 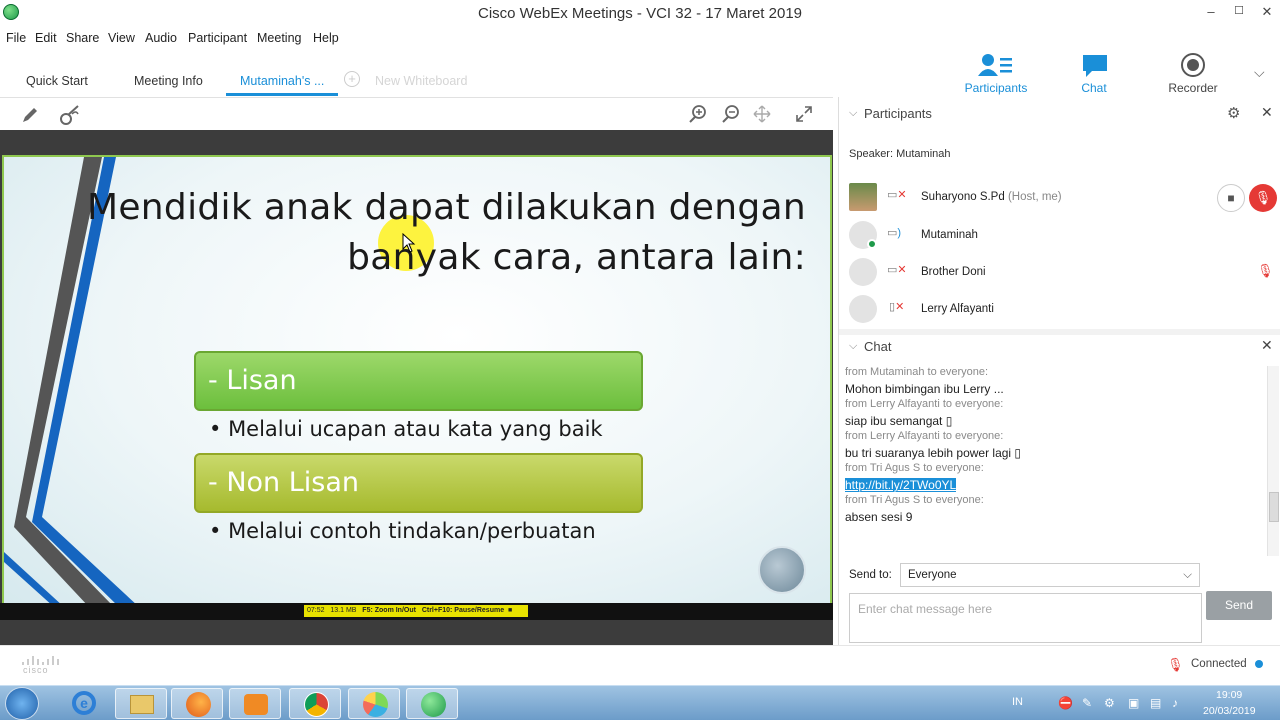 I want to click on chat-panel-title: Chat, so click(x=878, y=346).